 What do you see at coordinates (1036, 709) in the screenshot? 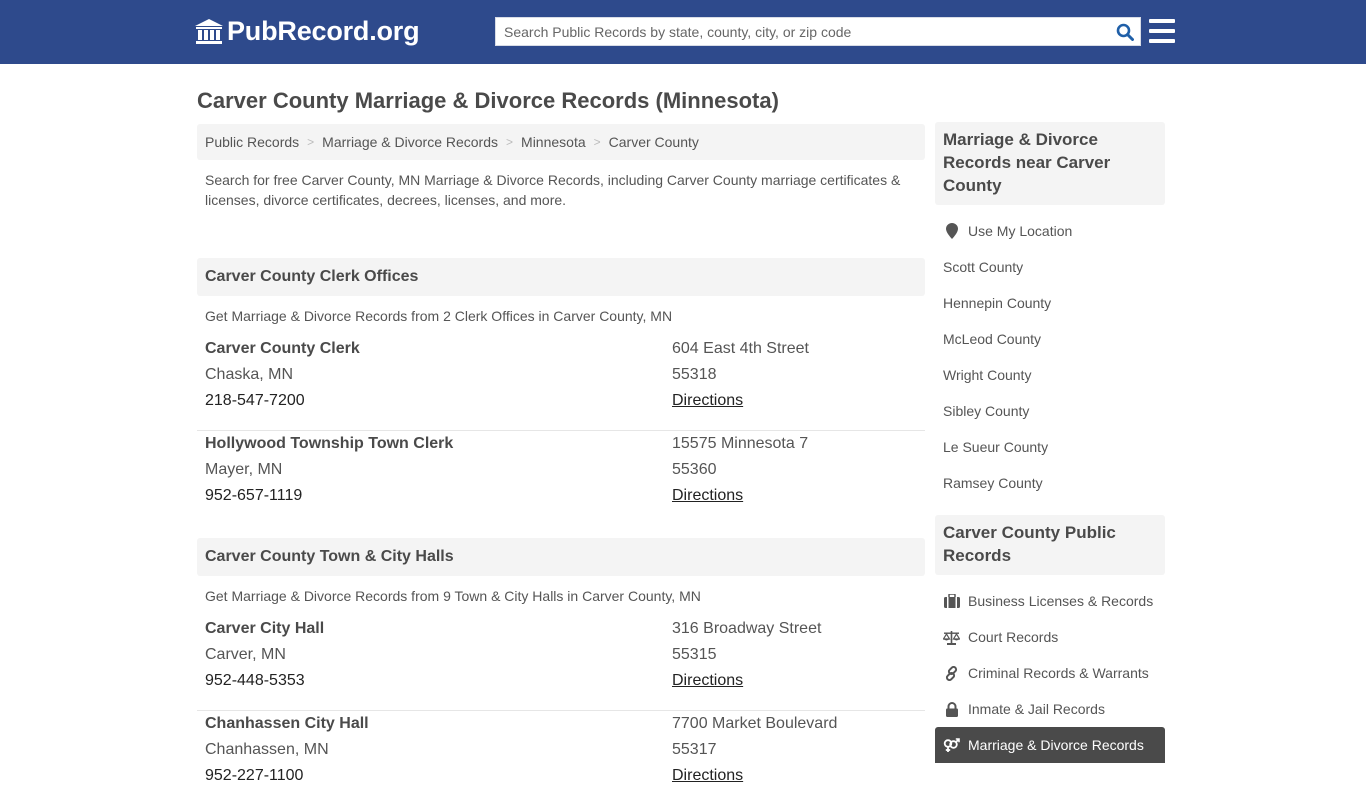
I see `sidebar-item-label: Inmate & Jail Records` at bounding box center [1036, 709].